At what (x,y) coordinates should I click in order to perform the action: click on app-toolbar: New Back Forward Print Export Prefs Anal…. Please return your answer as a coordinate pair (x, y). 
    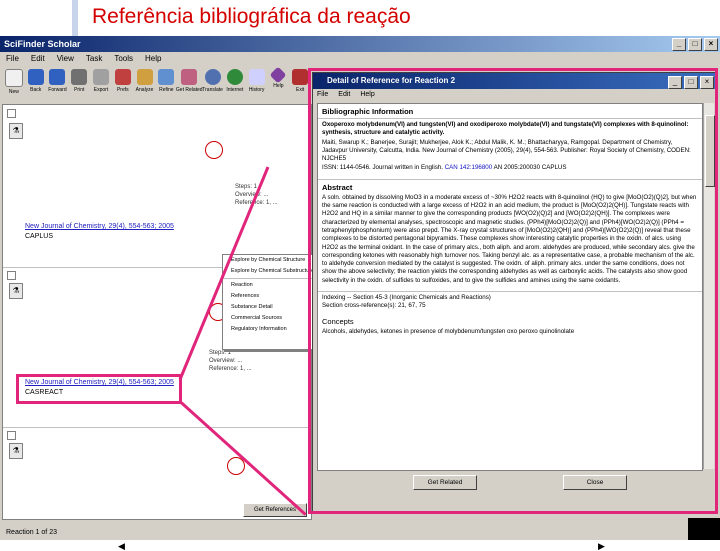
    Looking at the image, I should click on (155, 84).